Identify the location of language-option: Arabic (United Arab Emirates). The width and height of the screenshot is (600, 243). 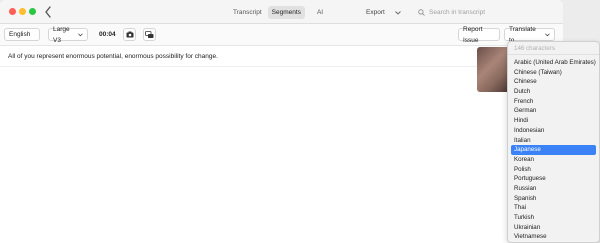
(553, 63).